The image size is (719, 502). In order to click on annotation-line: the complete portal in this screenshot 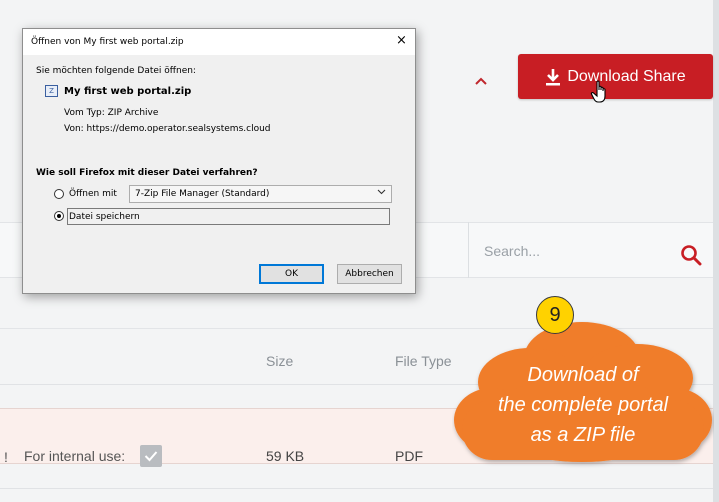, I will do `click(583, 405)`.